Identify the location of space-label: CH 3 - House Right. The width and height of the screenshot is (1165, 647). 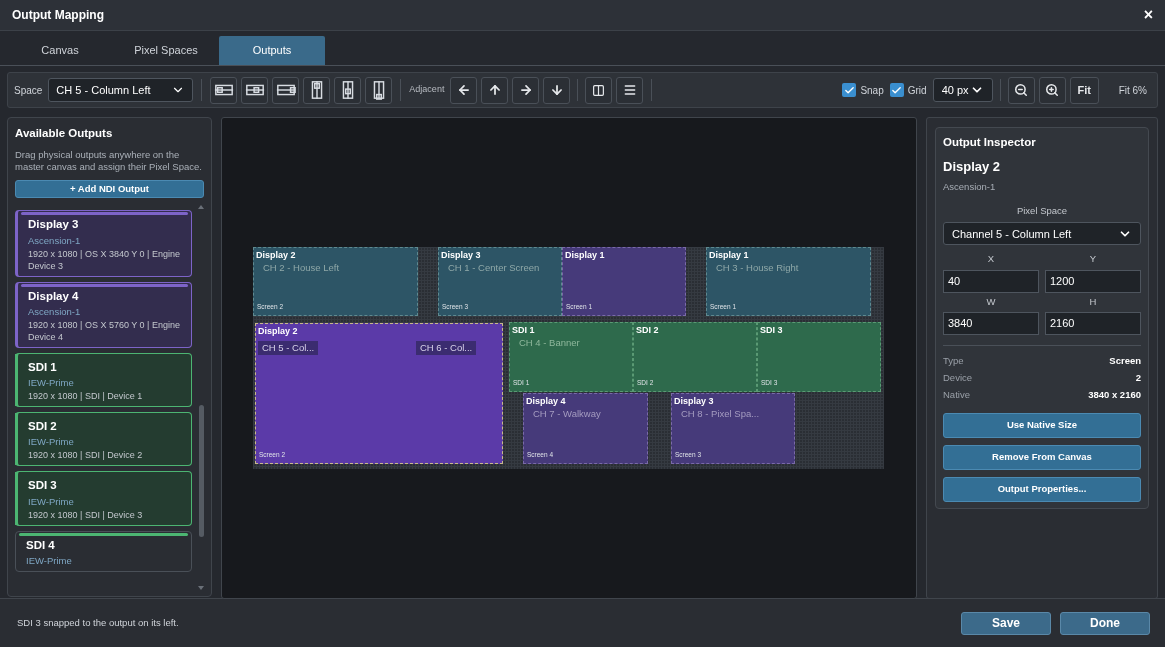
(757, 268).